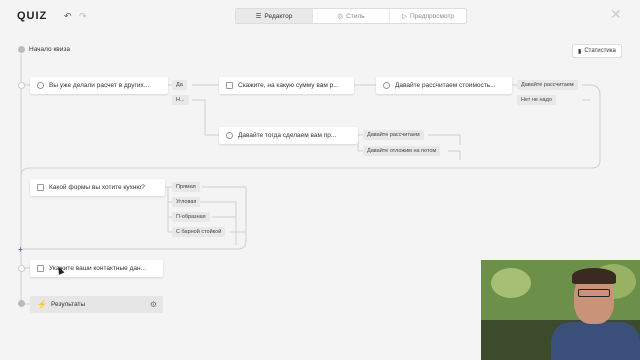 The height and width of the screenshot is (360, 640). Describe the element at coordinates (186, 202) in the screenshot. I see `answer-chip: Угловая` at that location.